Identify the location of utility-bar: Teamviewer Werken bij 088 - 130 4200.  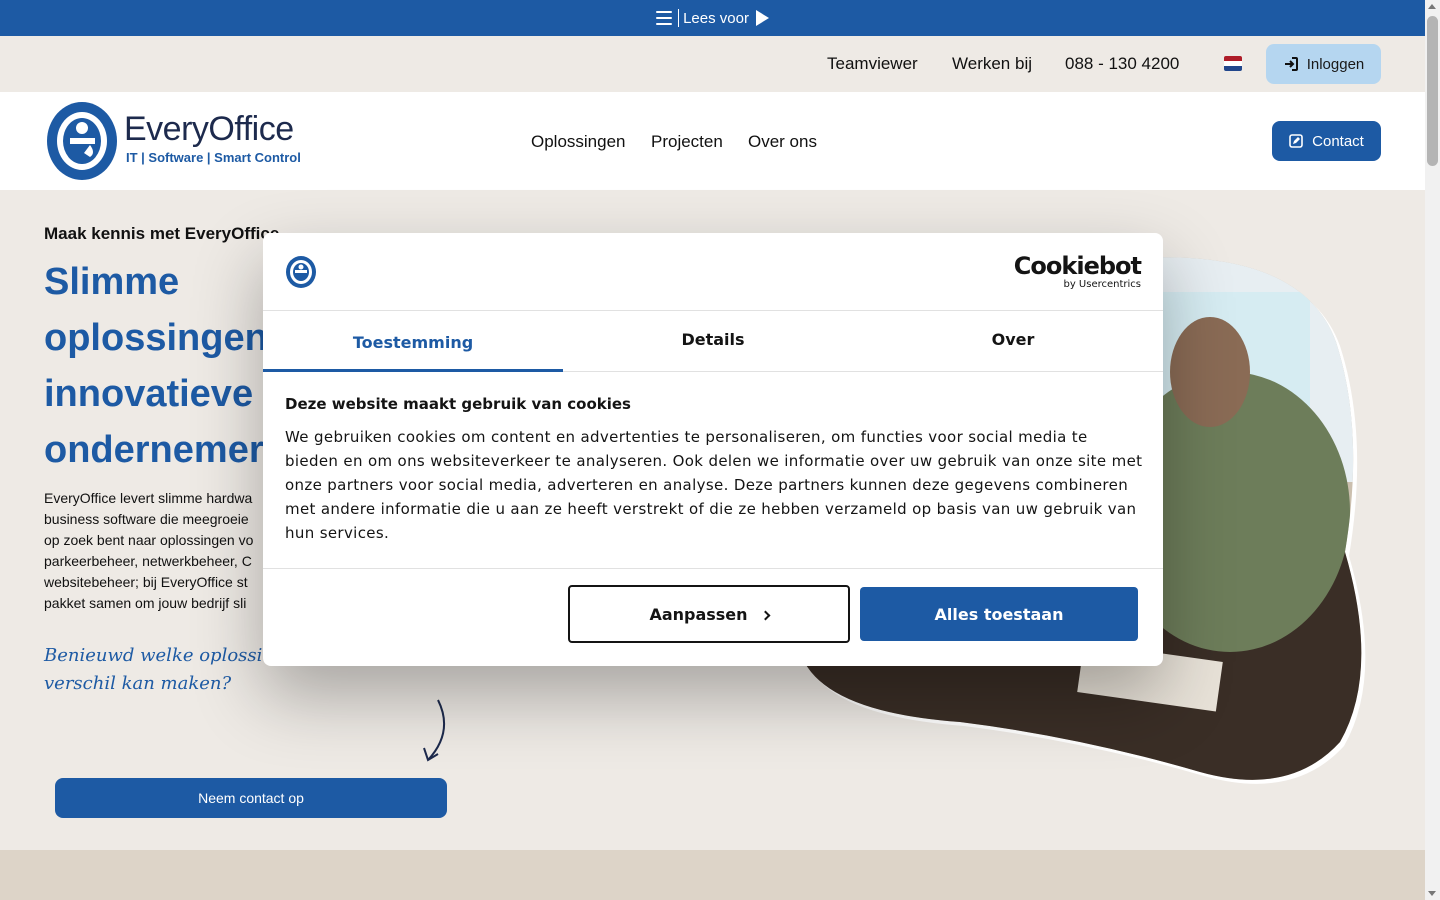
(712, 64).